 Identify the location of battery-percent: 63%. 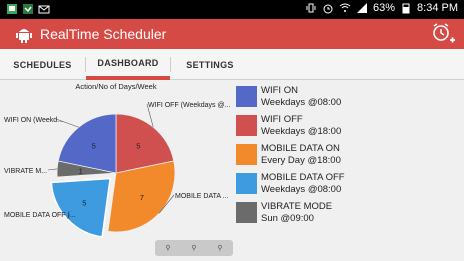
(384, 8).